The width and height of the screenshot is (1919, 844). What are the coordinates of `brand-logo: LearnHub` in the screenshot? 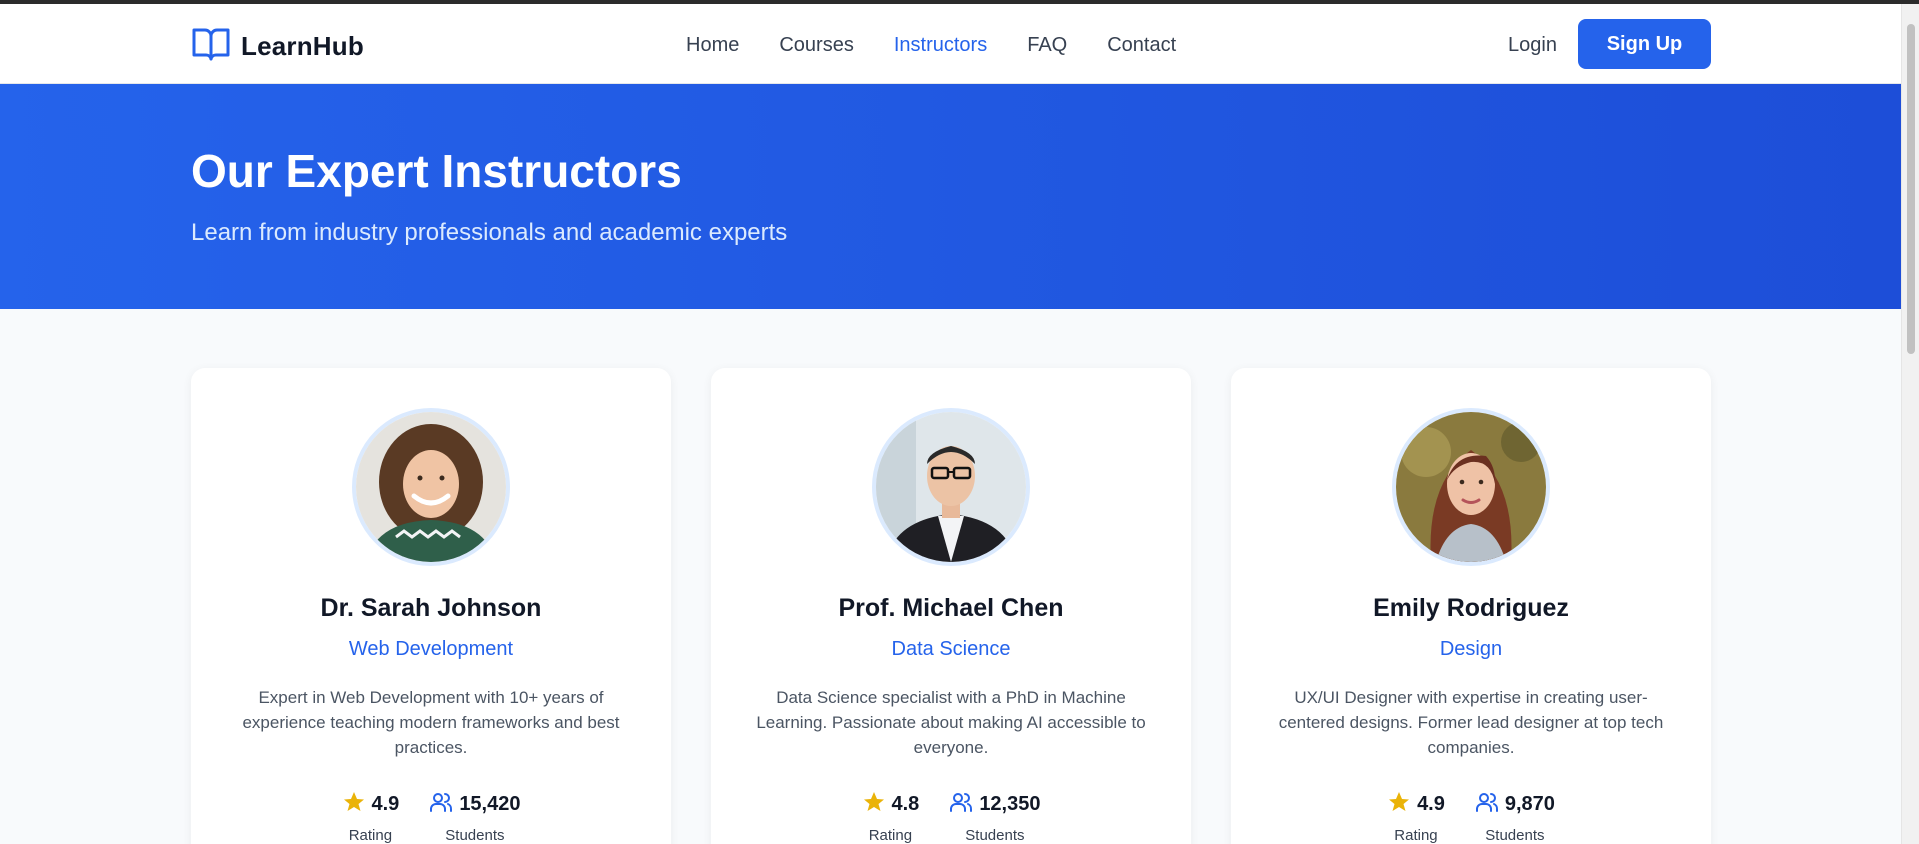 It's located at (277, 46).